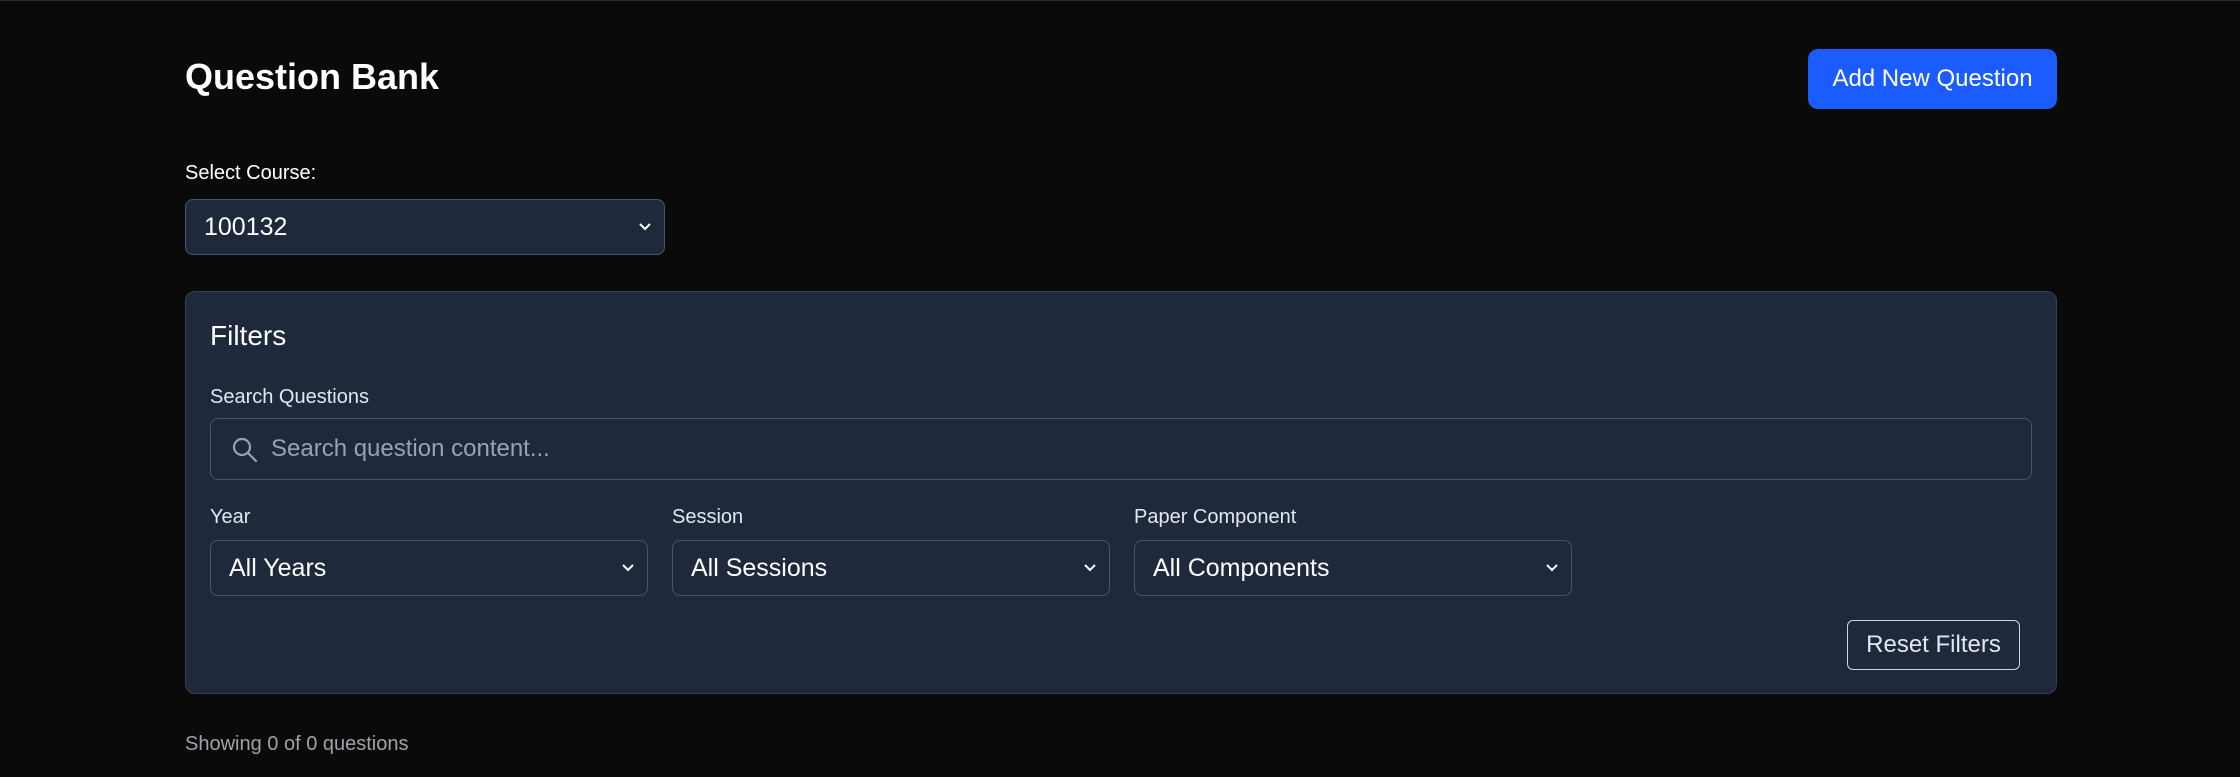 The image size is (2240, 777). Describe the element at coordinates (708, 517) in the screenshot. I see `session-label: Session` at that location.